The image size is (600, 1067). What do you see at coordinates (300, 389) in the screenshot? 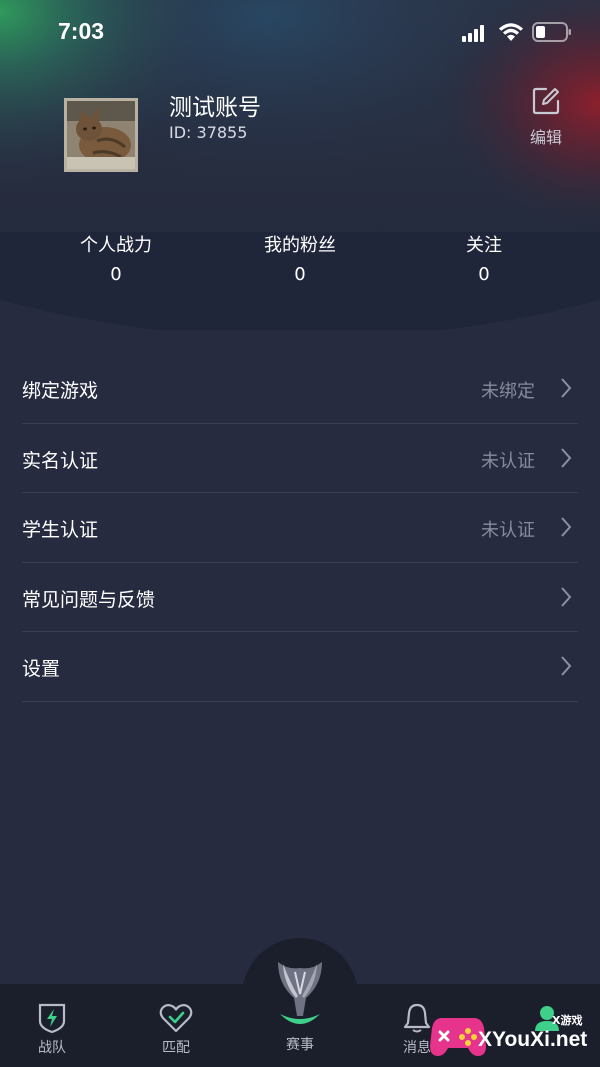
I see `menu-item-bind-game: 绑定游戏 未绑定` at bounding box center [300, 389].